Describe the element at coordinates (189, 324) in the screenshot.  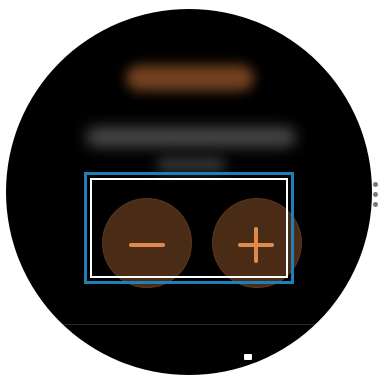
I see `bottom-divider` at that location.